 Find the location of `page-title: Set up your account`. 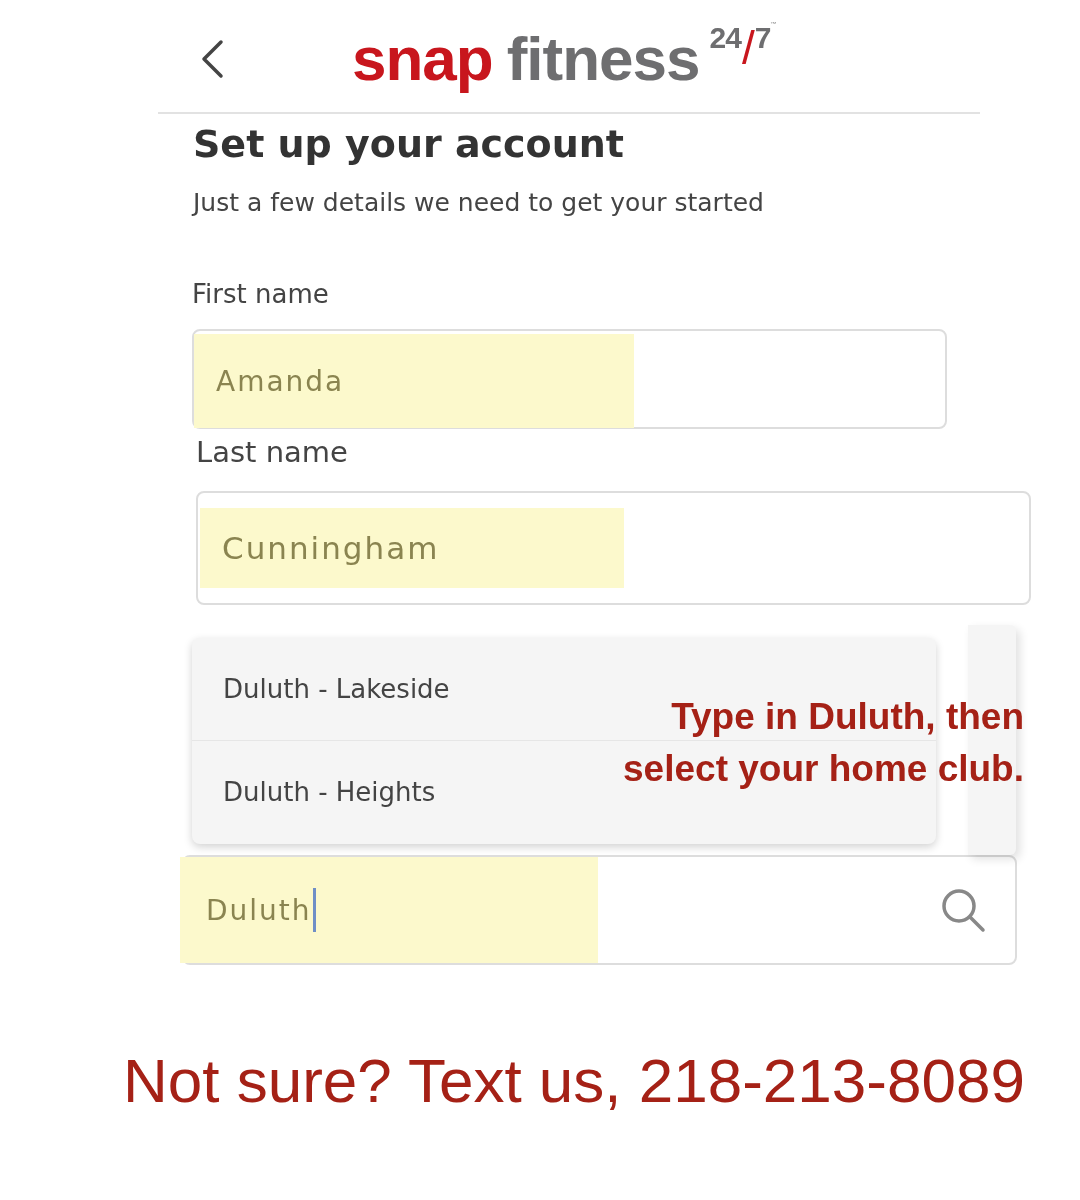

page-title: Set up your account is located at coordinates (409, 144).